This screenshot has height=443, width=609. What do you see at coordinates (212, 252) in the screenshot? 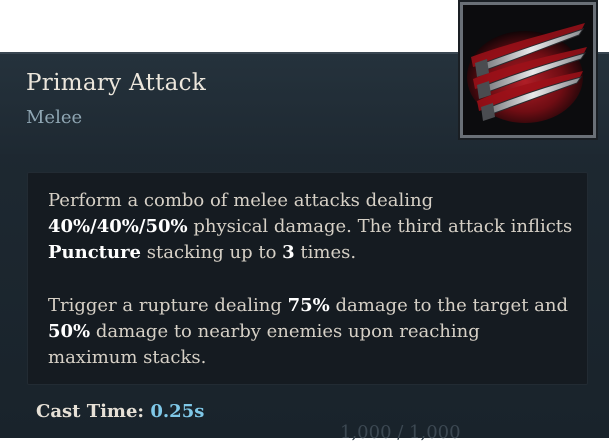
I see `desc-text: stacking up to` at bounding box center [212, 252].